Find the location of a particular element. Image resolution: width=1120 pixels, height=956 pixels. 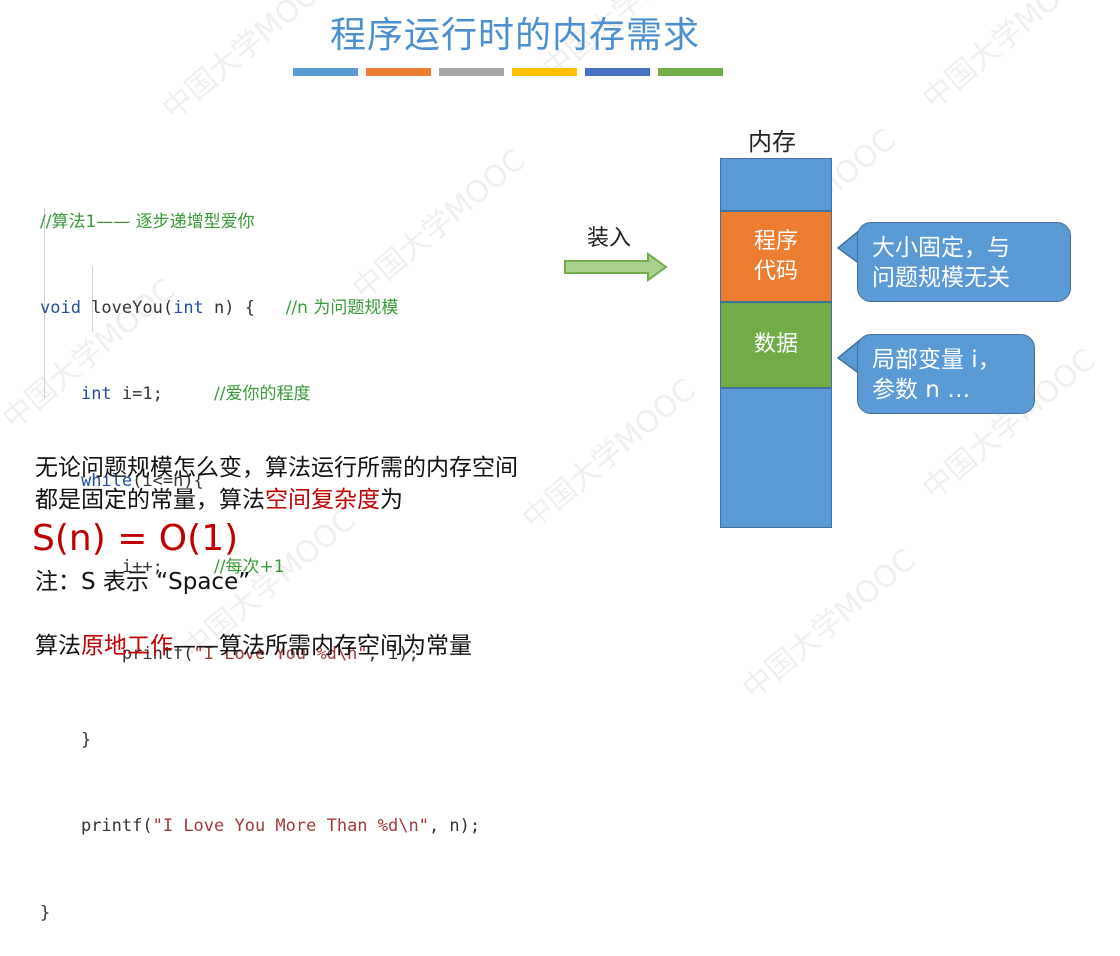

in-place-paragraph: 算法原地工作——算法所需内存空间为常量 is located at coordinates (253, 646).